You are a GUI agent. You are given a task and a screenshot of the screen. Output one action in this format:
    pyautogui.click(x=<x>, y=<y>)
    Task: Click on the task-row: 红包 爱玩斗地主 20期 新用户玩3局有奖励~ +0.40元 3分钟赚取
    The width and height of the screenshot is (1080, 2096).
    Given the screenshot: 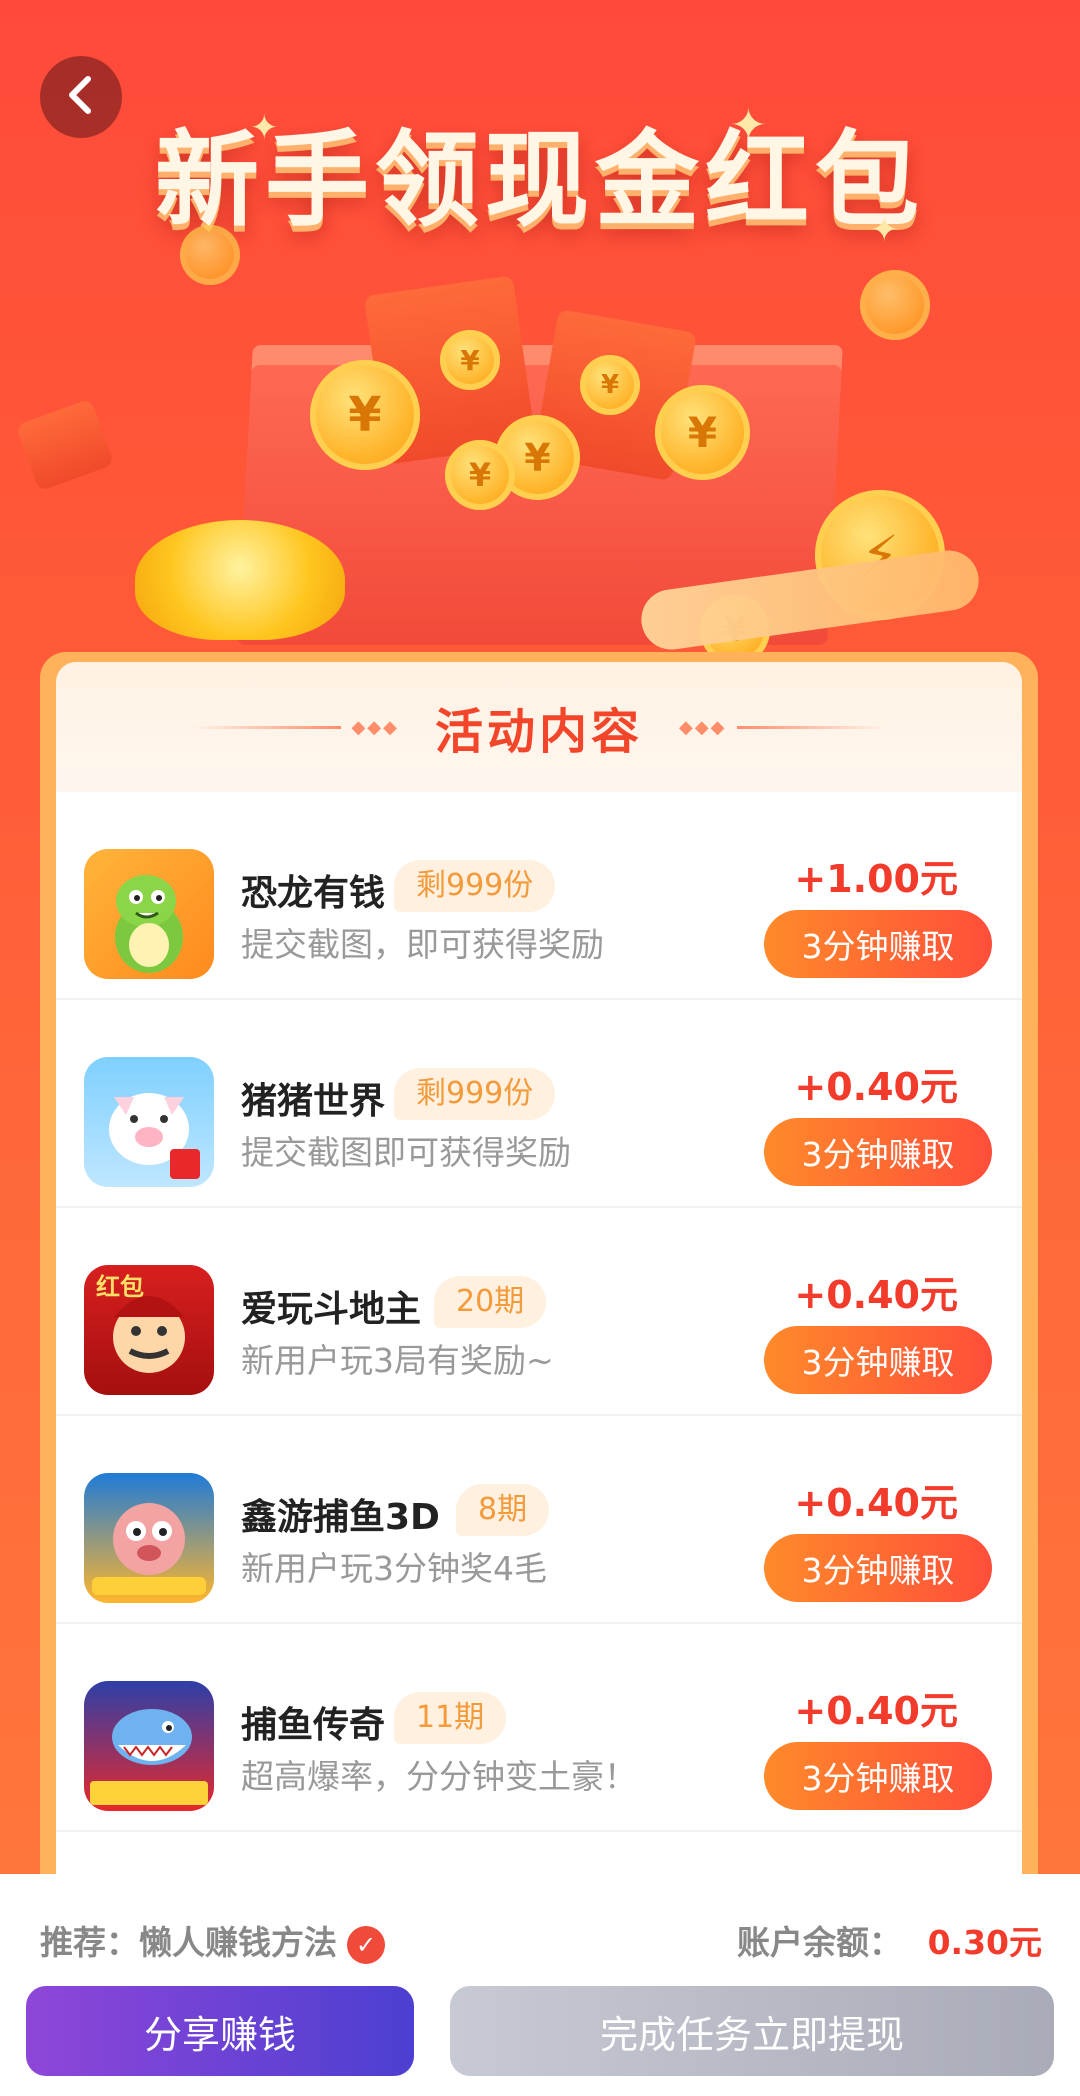 What is the action you would take?
    pyautogui.click(x=539, y=1312)
    